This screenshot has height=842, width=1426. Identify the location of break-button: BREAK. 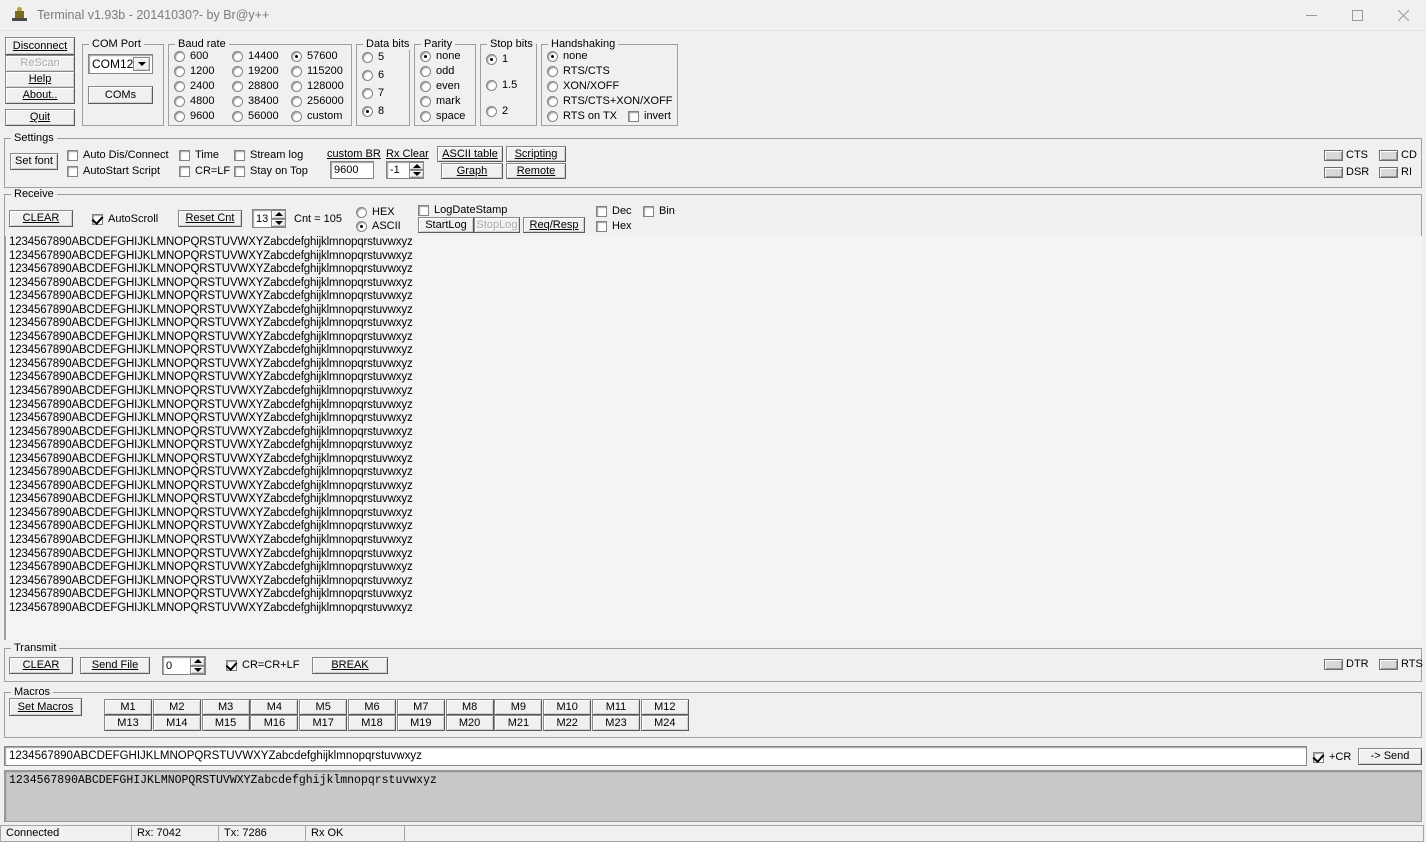
(350, 665).